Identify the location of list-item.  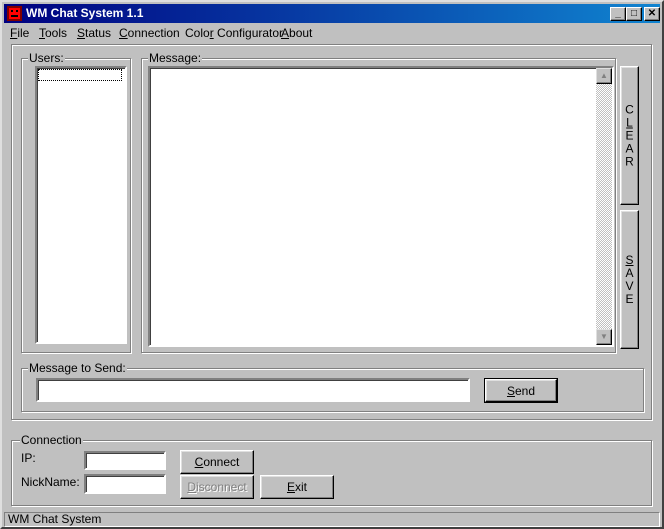
(80, 75).